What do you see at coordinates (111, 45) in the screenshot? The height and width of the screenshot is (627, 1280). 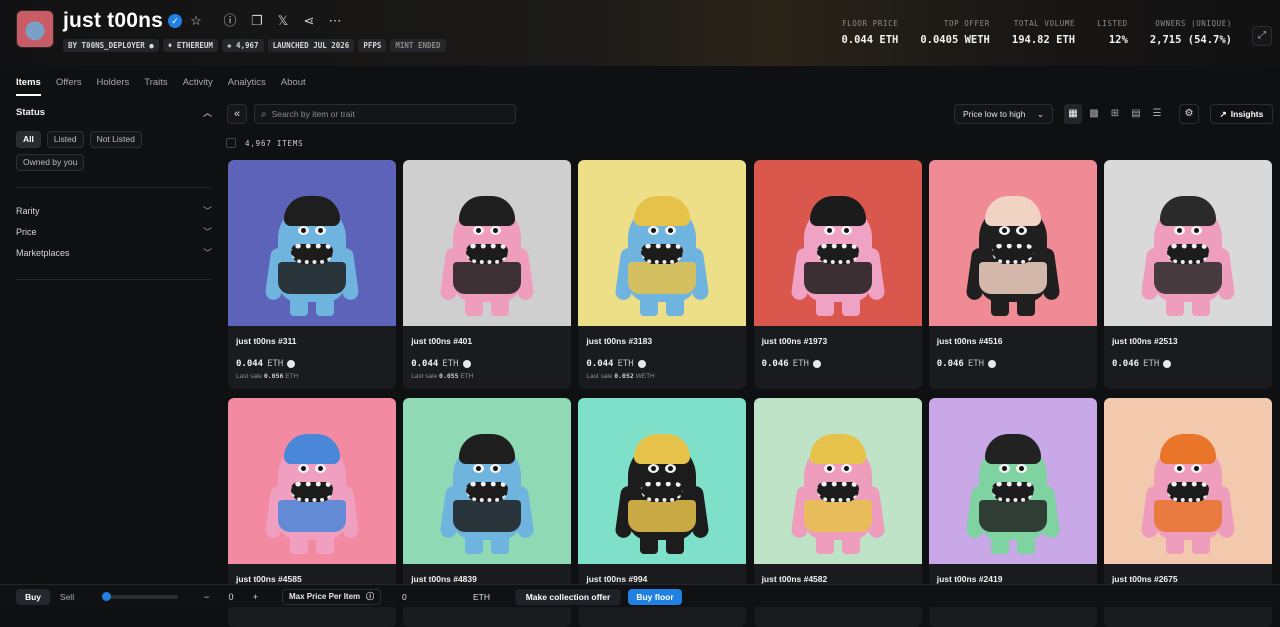 I see `creator-badge: BY T00NS_DEPLOYER ●` at bounding box center [111, 45].